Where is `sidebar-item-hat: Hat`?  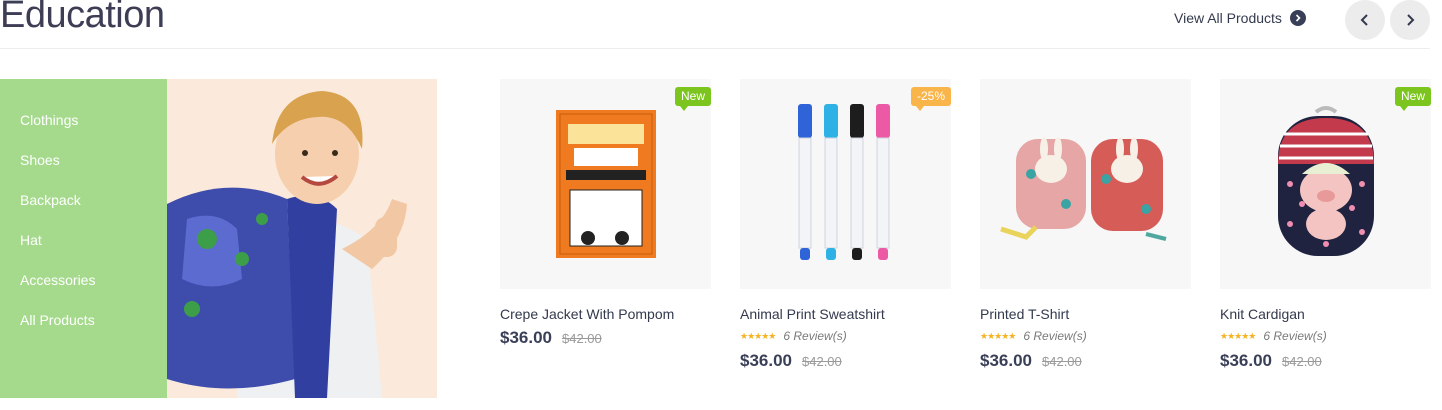 sidebar-item-hat: Hat is located at coordinates (83, 249).